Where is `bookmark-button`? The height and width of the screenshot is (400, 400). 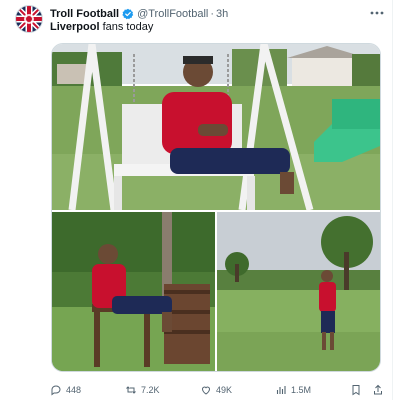 bookmark-button is located at coordinates (358, 390).